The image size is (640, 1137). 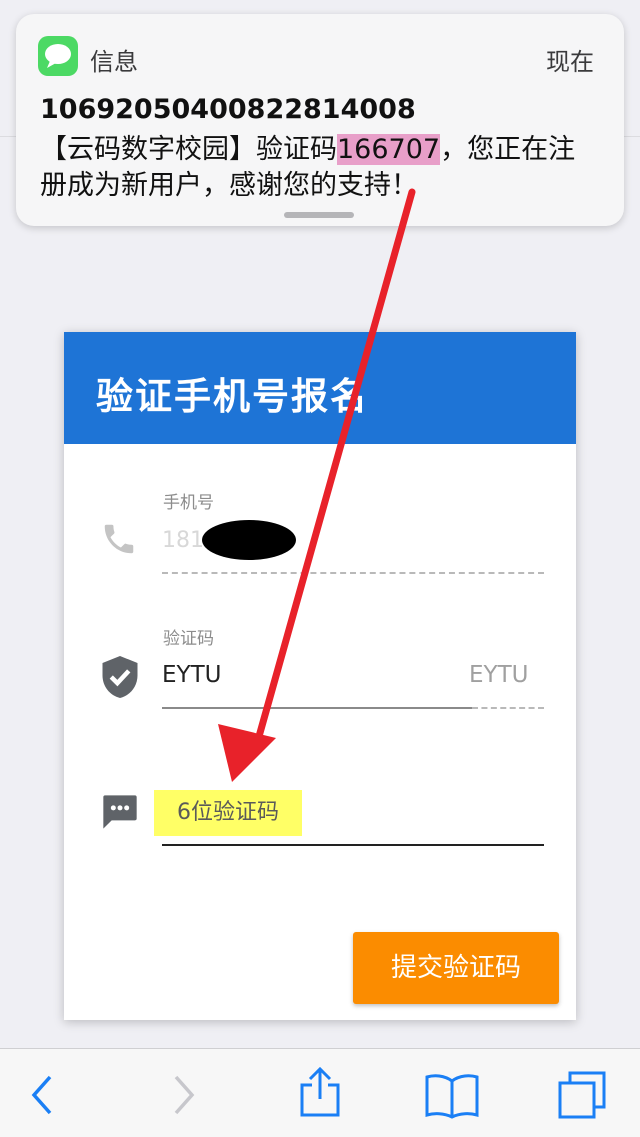 What do you see at coordinates (183, 1097) in the screenshot?
I see `forward-icon` at bounding box center [183, 1097].